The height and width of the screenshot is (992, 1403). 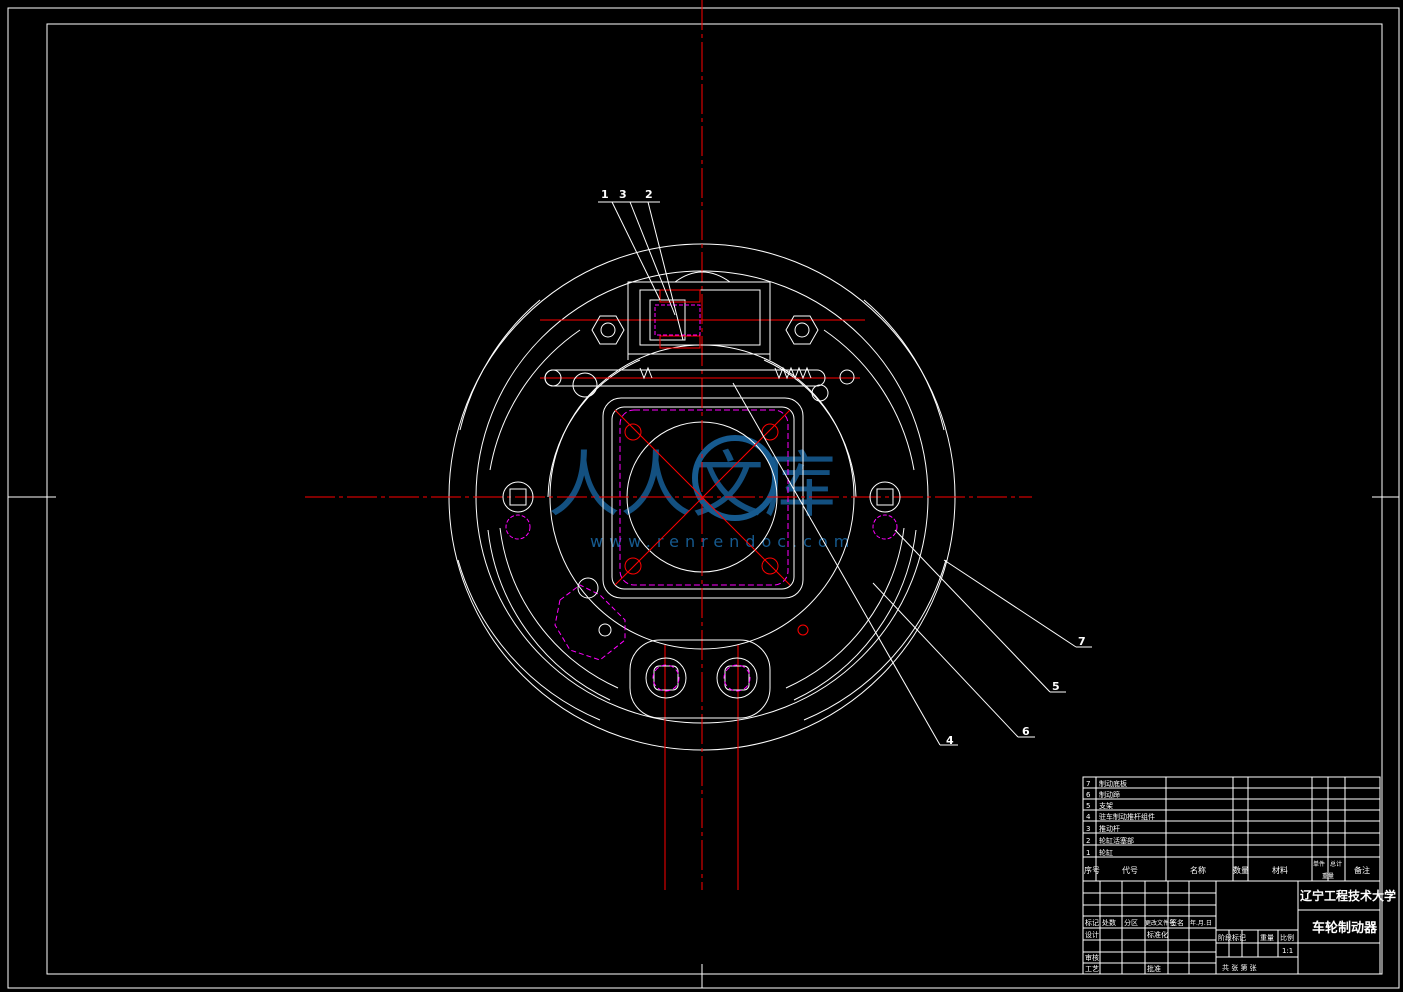 What do you see at coordinates (680, 319) in the screenshot?
I see `wheel-cylinder-piston` at bounding box center [680, 319].